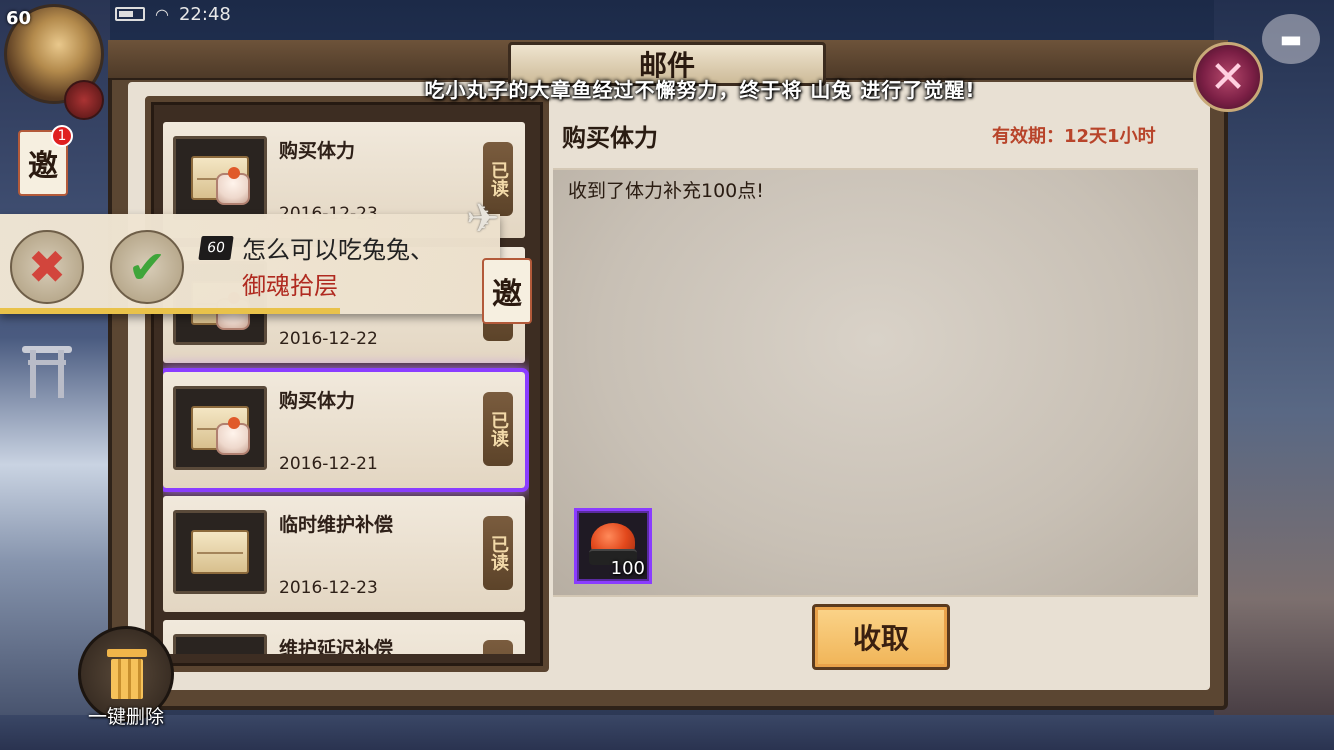 Image resolution: width=1334 pixels, height=750 pixels. What do you see at coordinates (127, 674) in the screenshot?
I see `trash-icon` at bounding box center [127, 674].